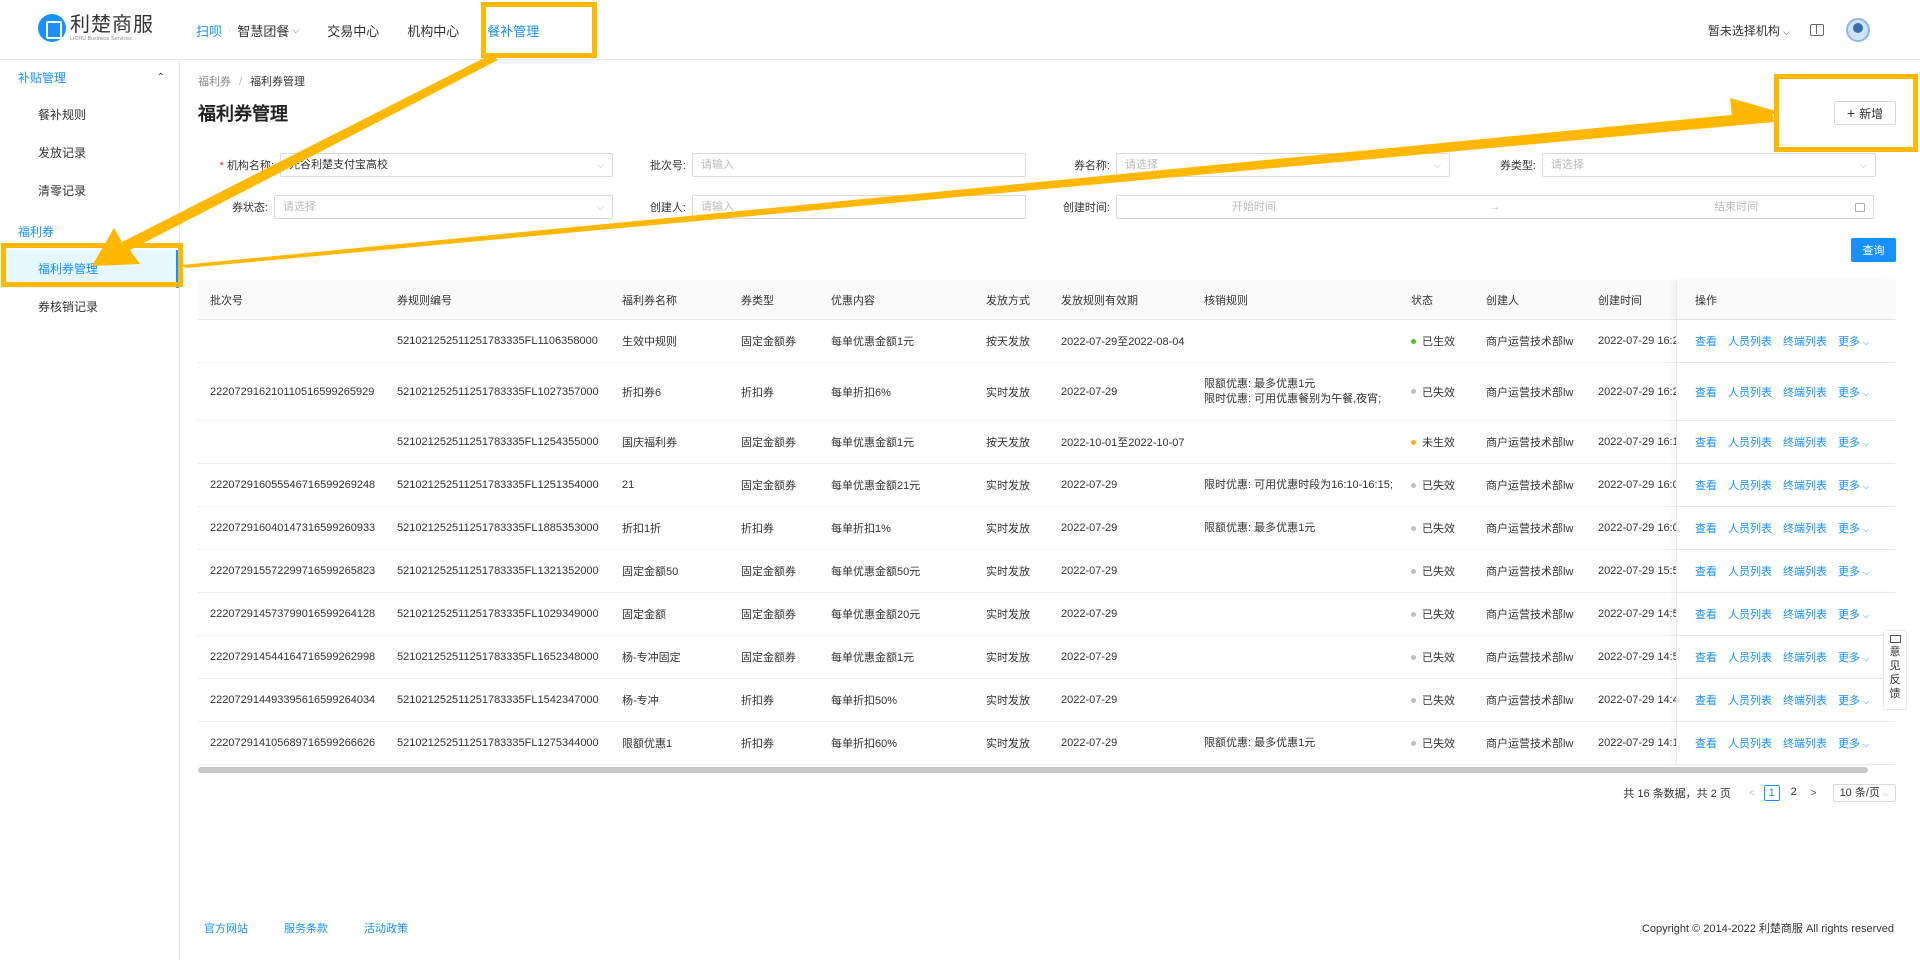  Describe the element at coordinates (1752, 793) in the screenshot. I see `prev-page-icon: <` at that location.